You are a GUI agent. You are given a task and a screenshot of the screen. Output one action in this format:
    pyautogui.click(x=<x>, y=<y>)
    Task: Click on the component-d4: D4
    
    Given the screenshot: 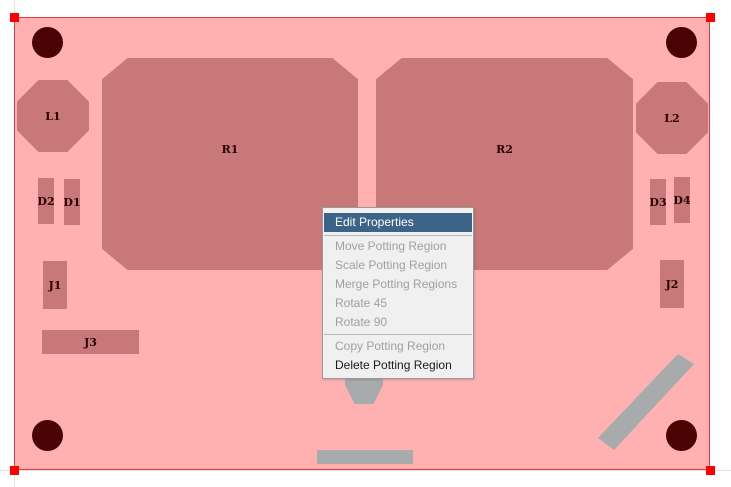 What is the action you would take?
    pyautogui.click(x=682, y=200)
    